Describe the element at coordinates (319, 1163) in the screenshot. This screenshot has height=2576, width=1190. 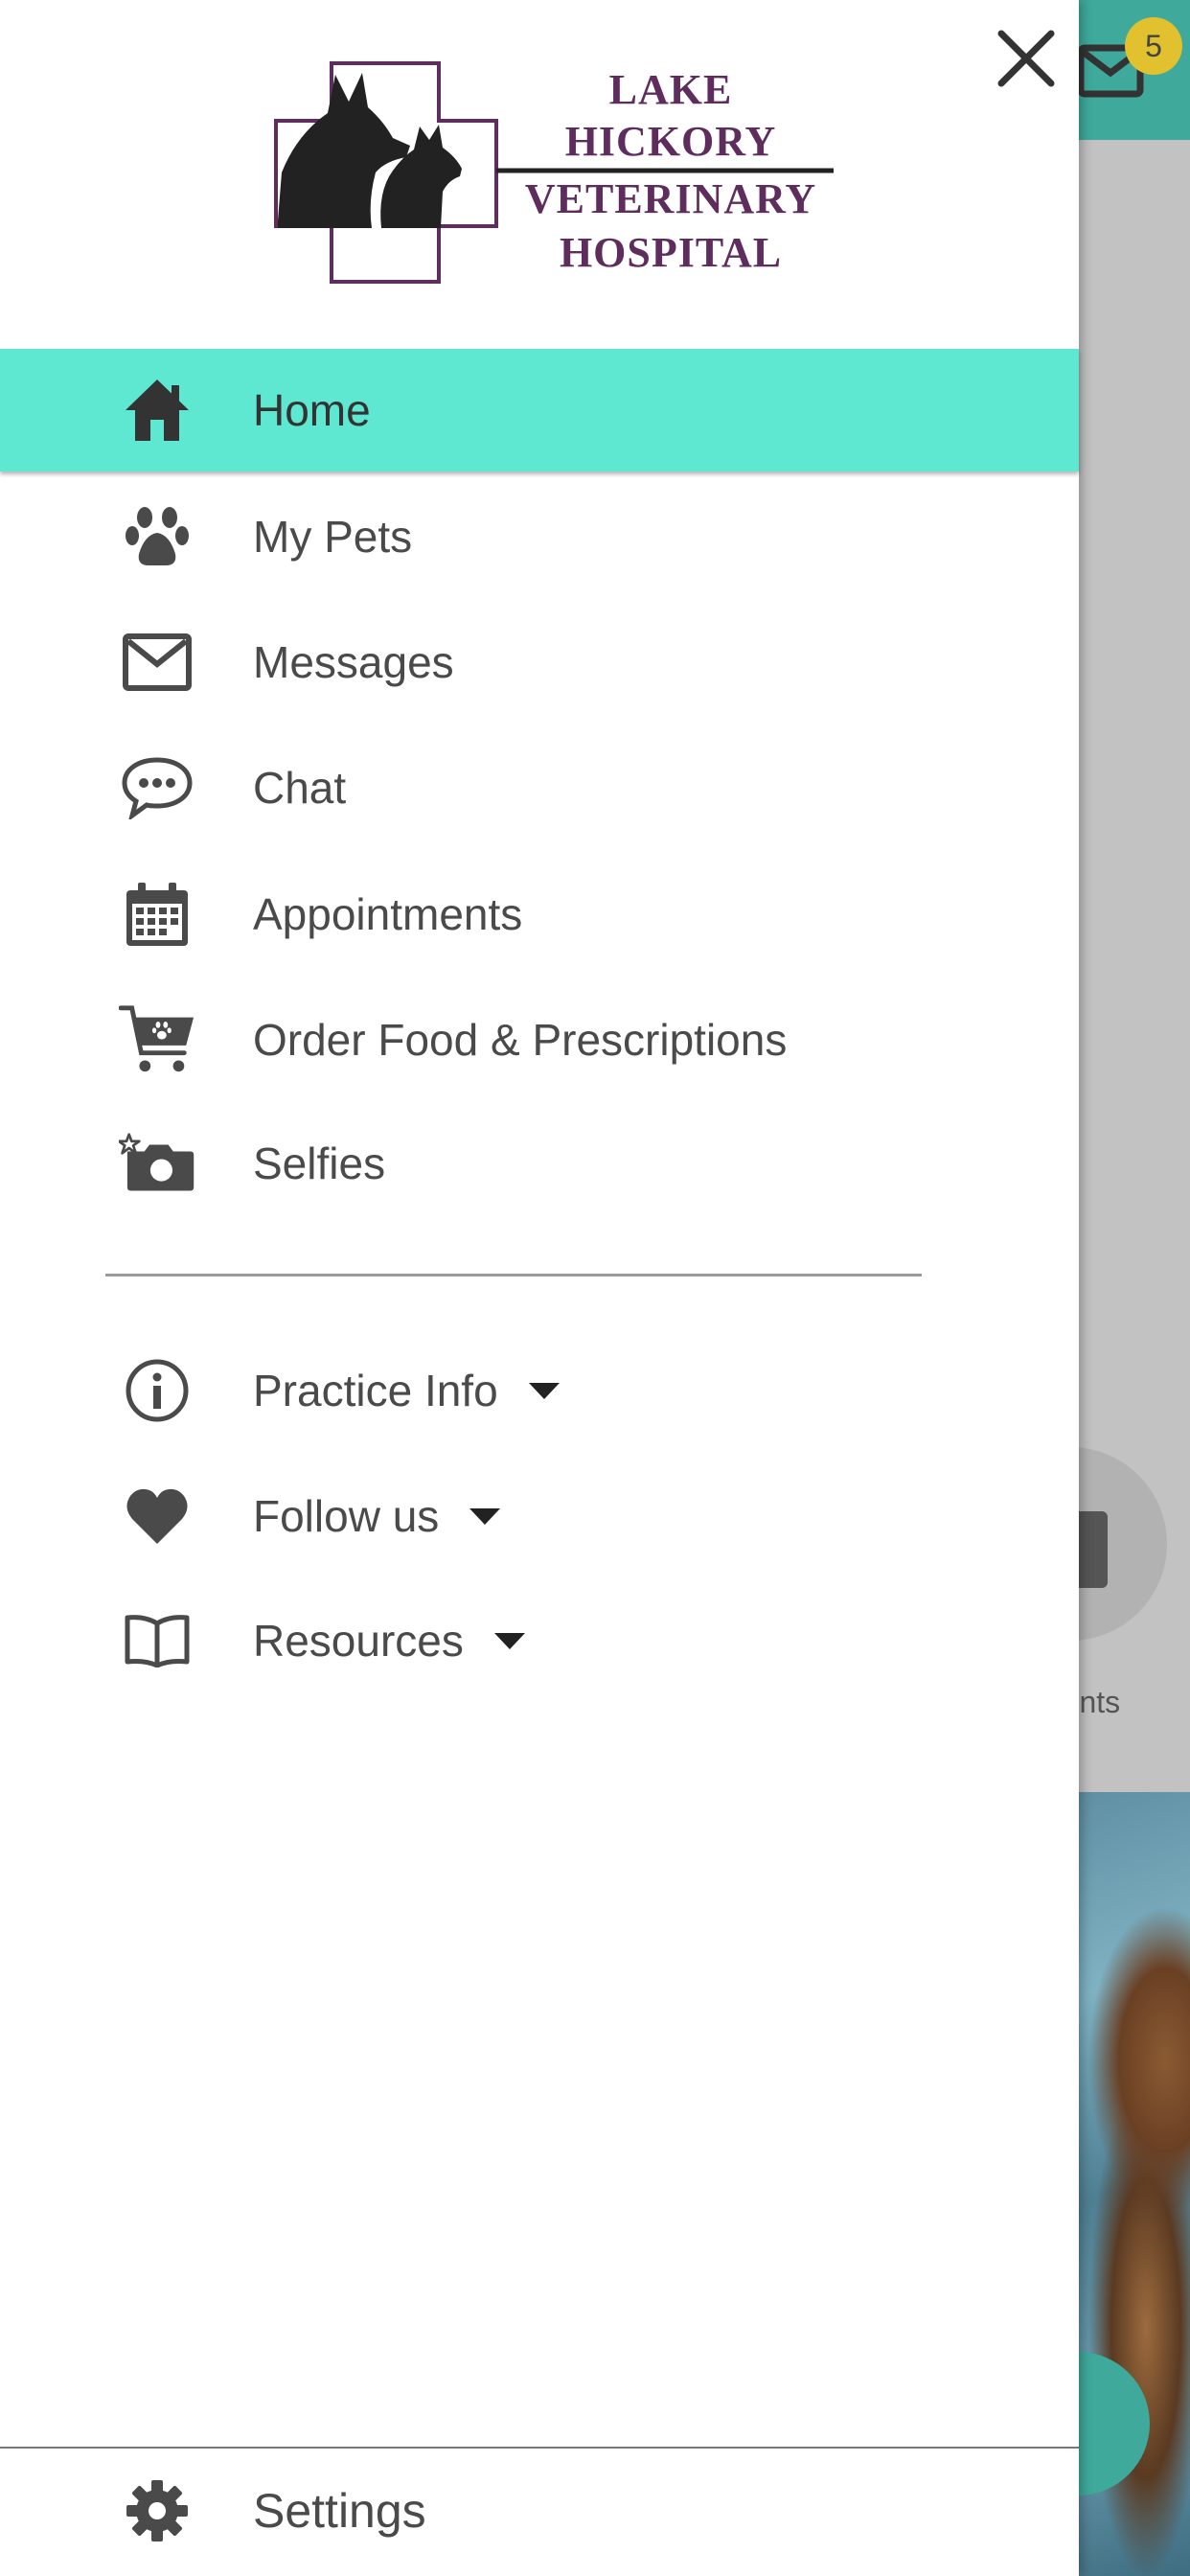
I see `menu-item-selfies-label: Selfies` at that location.